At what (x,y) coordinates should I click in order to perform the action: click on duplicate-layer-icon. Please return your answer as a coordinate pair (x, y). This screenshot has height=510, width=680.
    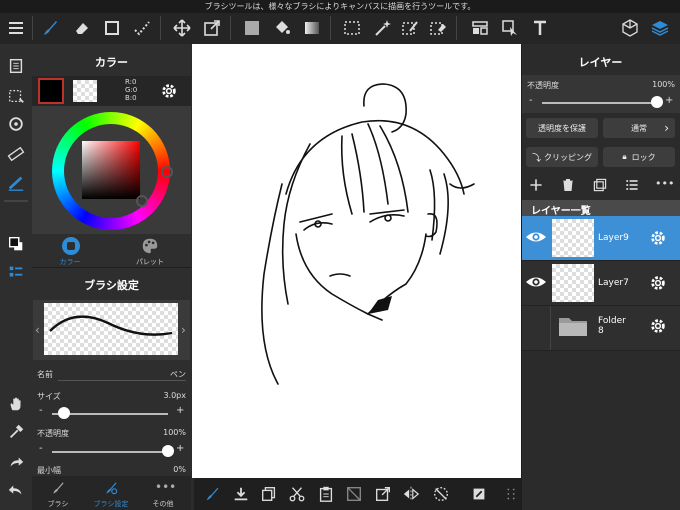
    Looking at the image, I should click on (600, 185).